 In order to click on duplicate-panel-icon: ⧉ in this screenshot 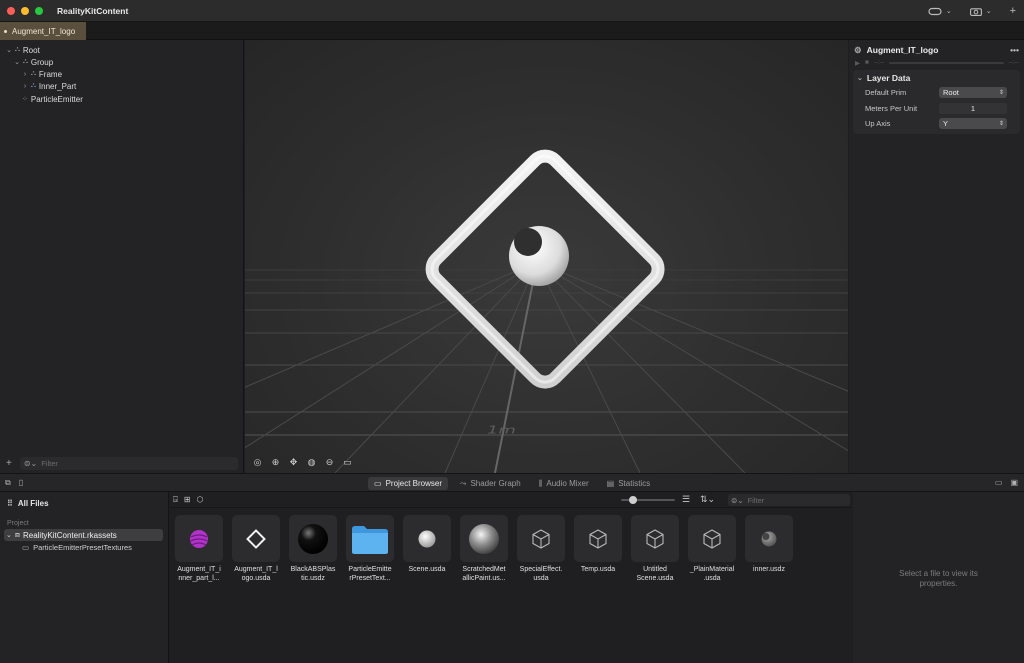, I will do `click(8, 483)`.